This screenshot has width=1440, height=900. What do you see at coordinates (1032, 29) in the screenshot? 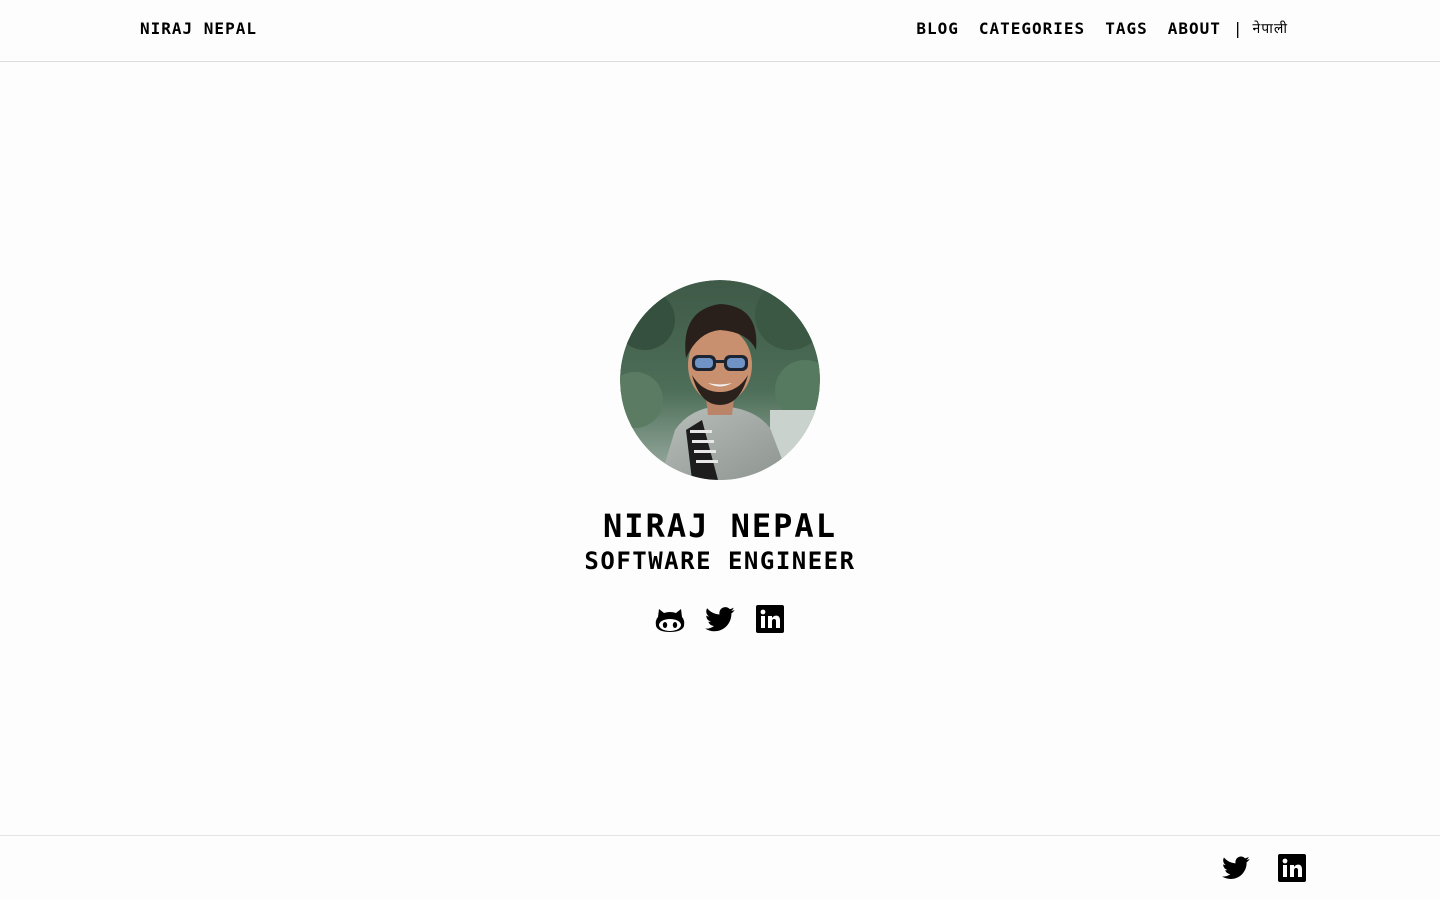
I see `nav-item-categories: CATEGORIES` at bounding box center [1032, 29].